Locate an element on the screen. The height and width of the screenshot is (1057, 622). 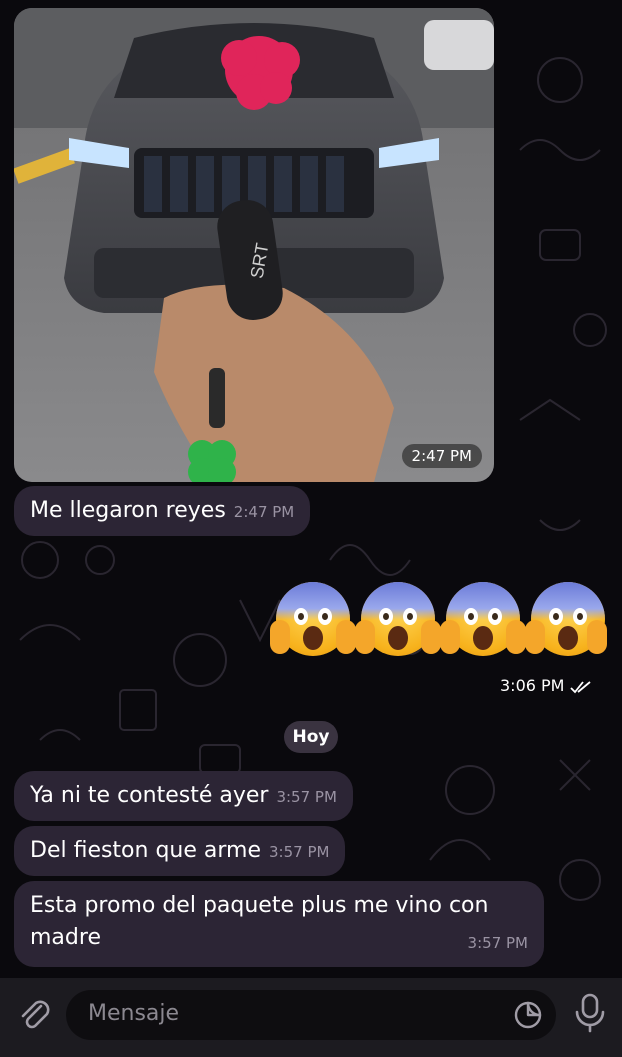
message-text: Del fieston que arme is located at coordinates (145, 850).